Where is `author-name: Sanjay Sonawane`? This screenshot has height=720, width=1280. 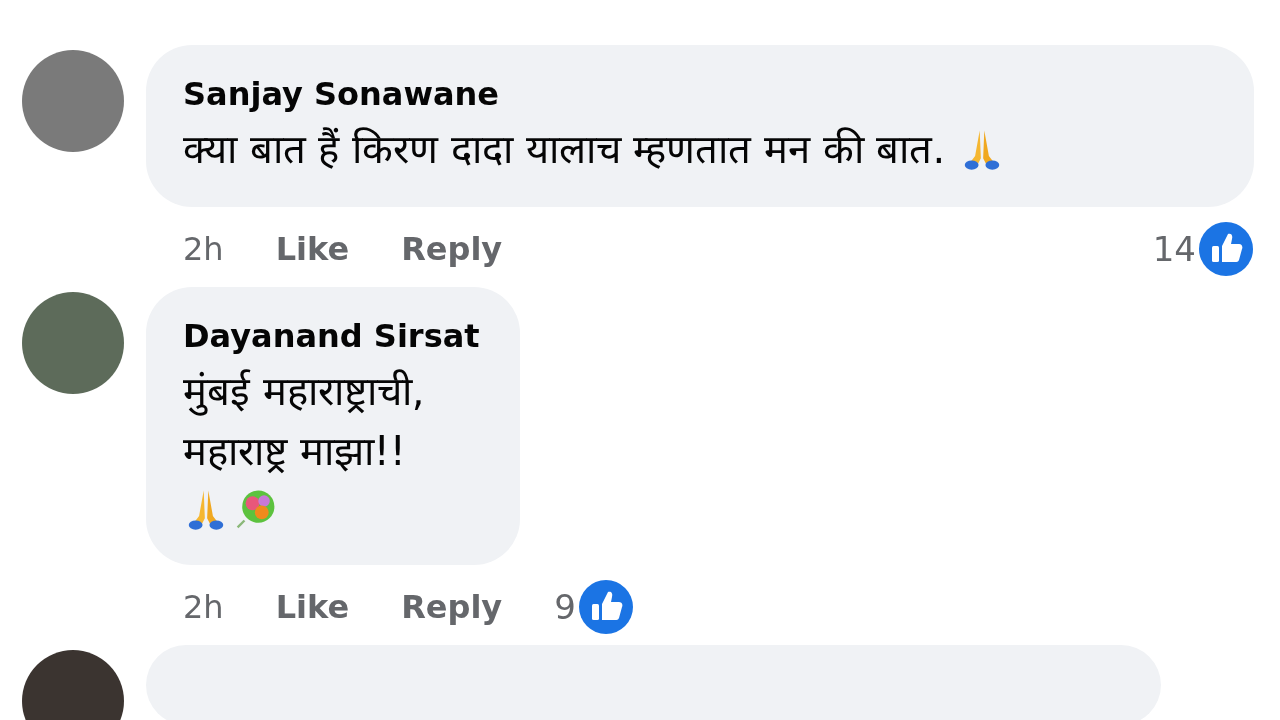
author-name: Sanjay Sonawane is located at coordinates (698, 94).